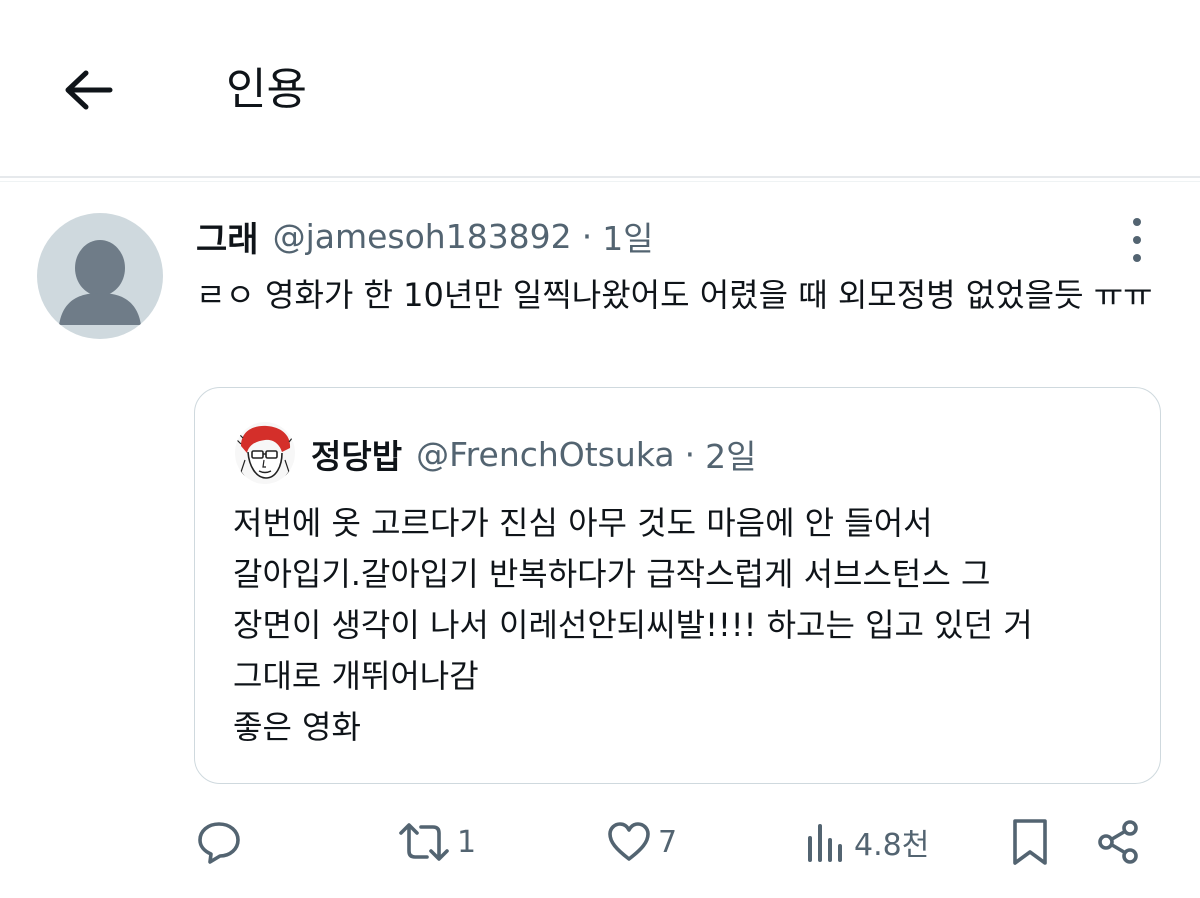  Describe the element at coordinates (600, 177) in the screenshot. I see `header-divider` at that location.